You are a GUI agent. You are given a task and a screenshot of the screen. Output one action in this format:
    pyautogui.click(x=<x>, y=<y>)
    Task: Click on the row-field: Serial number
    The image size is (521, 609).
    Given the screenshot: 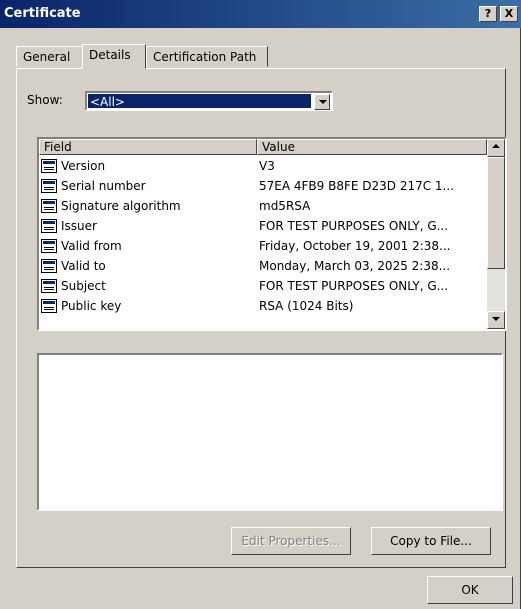 What is the action you would take?
    pyautogui.click(x=103, y=186)
    